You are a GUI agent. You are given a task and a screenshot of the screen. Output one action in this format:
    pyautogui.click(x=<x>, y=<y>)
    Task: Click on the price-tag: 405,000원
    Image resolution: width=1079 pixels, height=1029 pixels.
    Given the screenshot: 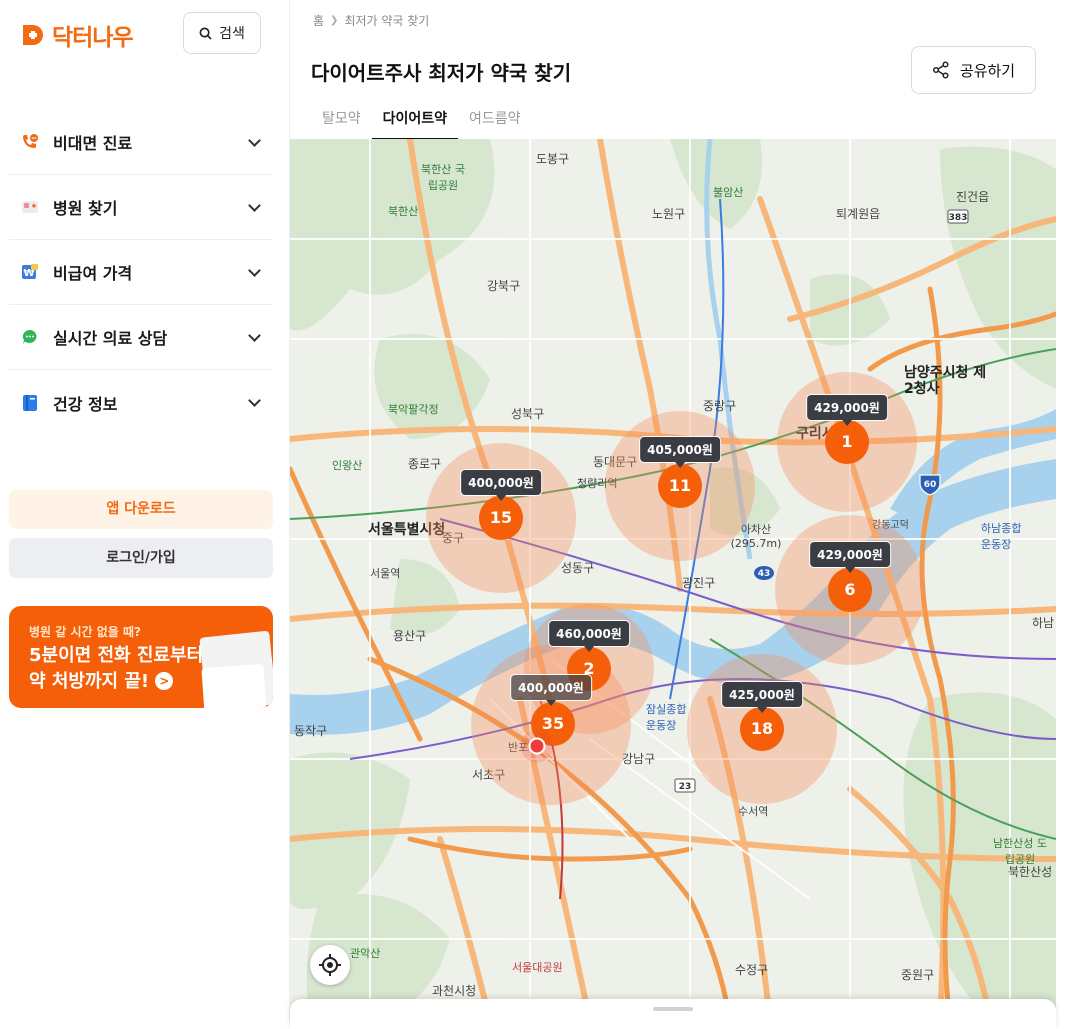 What is the action you would take?
    pyautogui.click(x=680, y=452)
    